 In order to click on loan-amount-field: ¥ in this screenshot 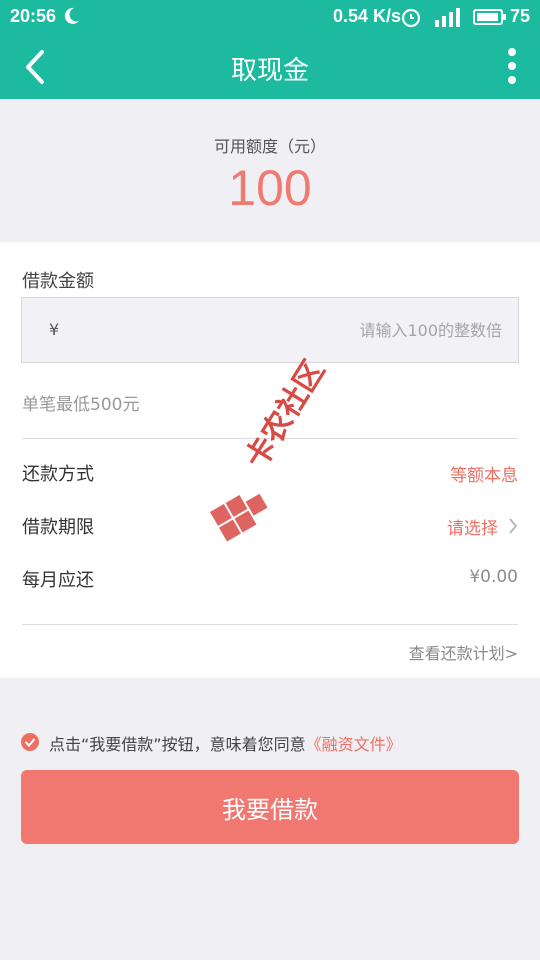, I will do `click(270, 330)`.